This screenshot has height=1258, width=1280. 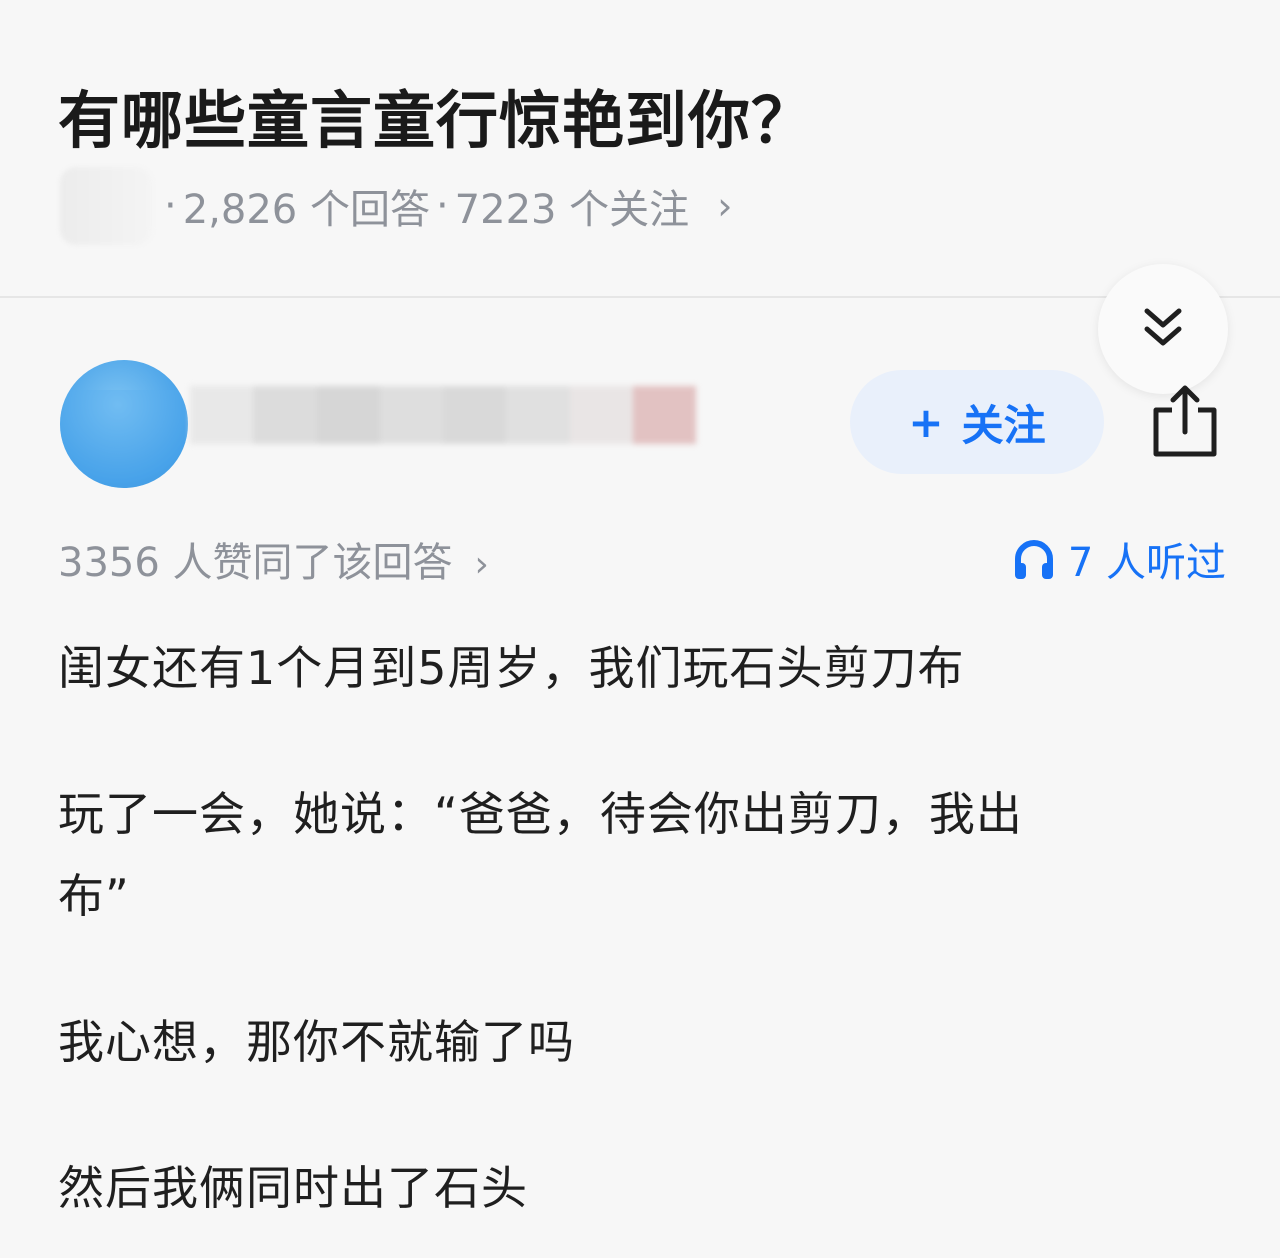 What do you see at coordinates (640, 297) in the screenshot?
I see `divider` at bounding box center [640, 297].